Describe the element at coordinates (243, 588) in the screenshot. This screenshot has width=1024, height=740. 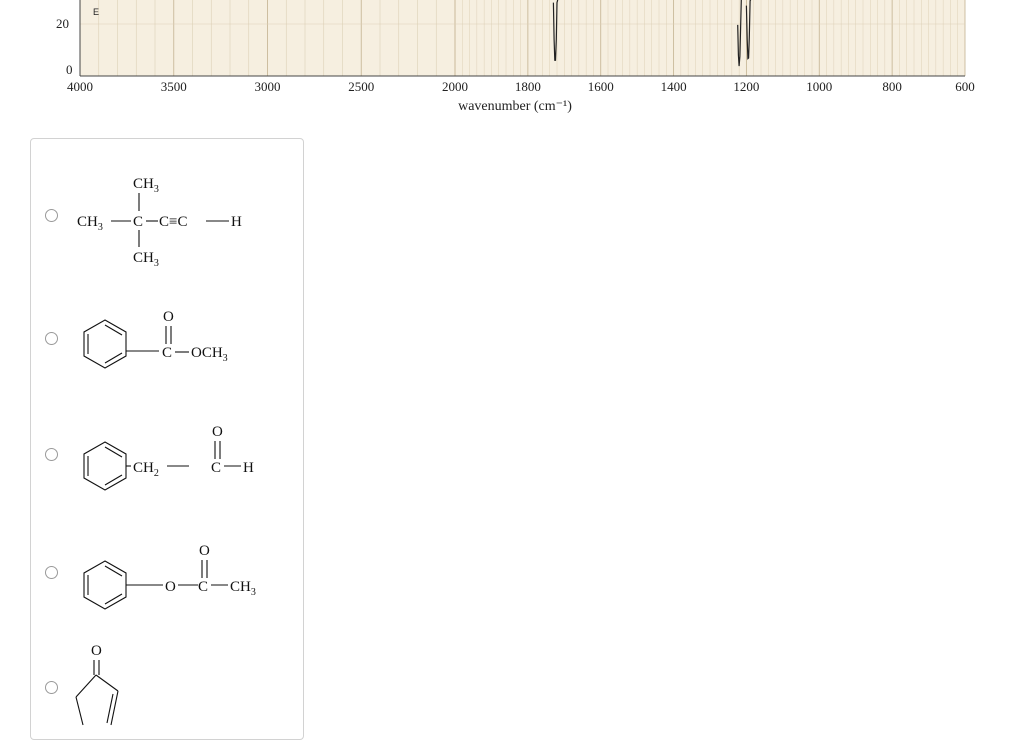
I see `label-ch3: CH3` at that location.